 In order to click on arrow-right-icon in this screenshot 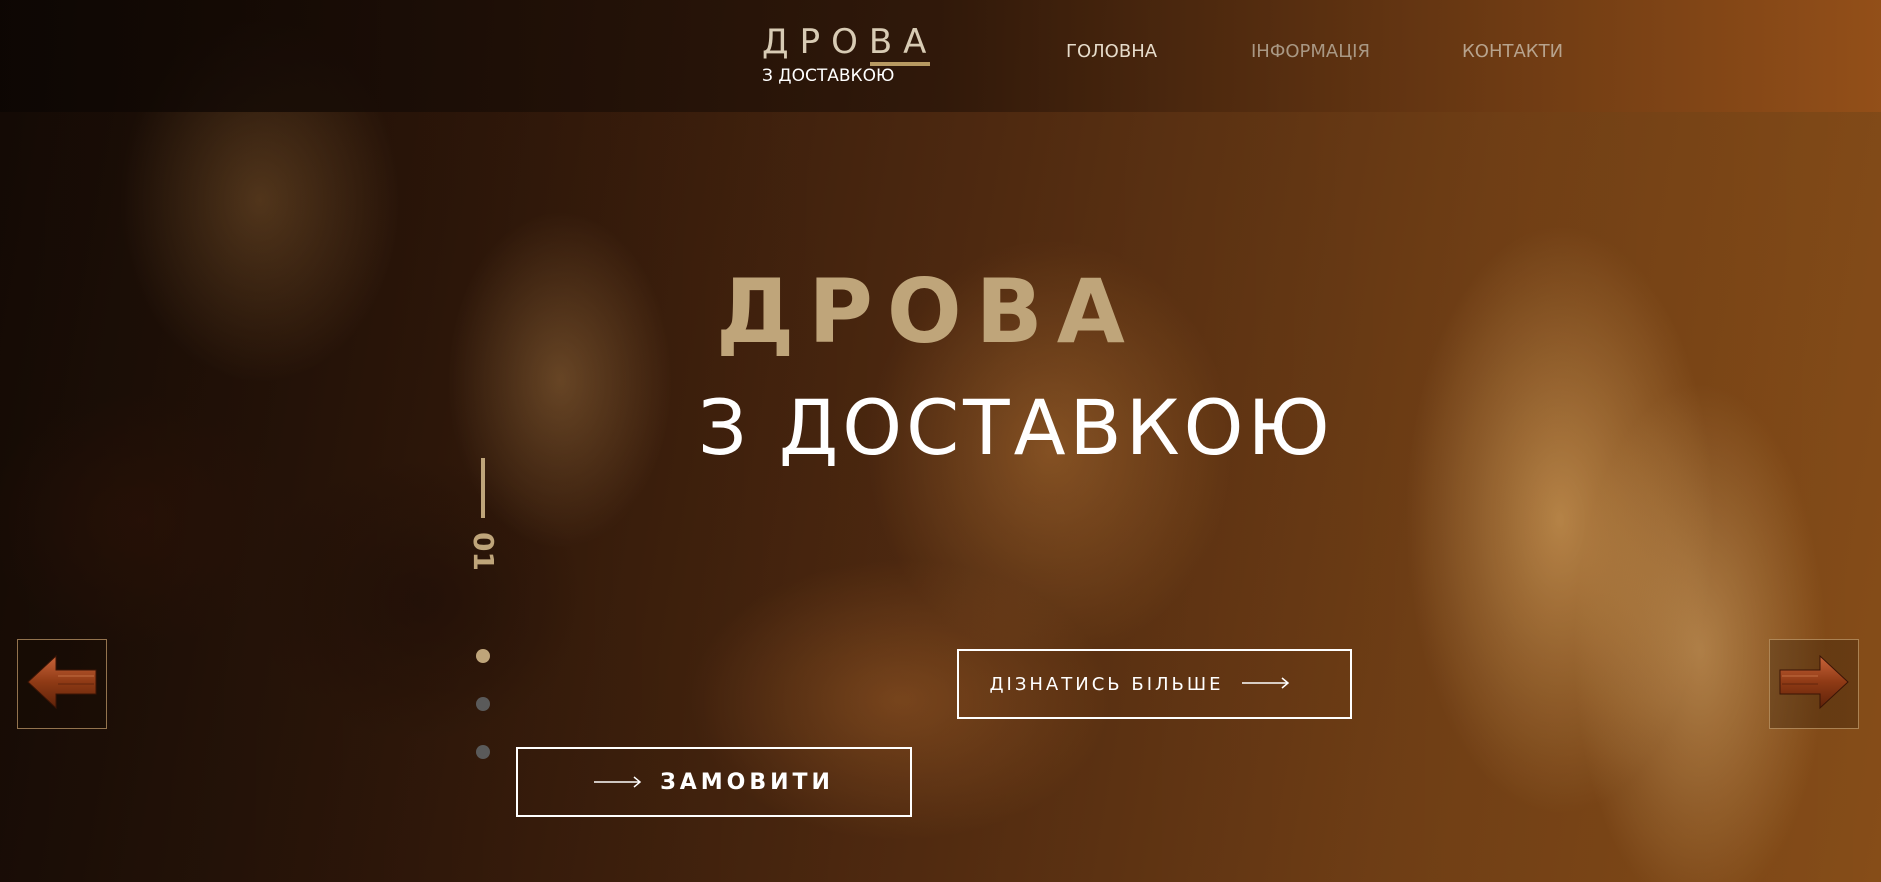, I will do `click(1814, 684)`.